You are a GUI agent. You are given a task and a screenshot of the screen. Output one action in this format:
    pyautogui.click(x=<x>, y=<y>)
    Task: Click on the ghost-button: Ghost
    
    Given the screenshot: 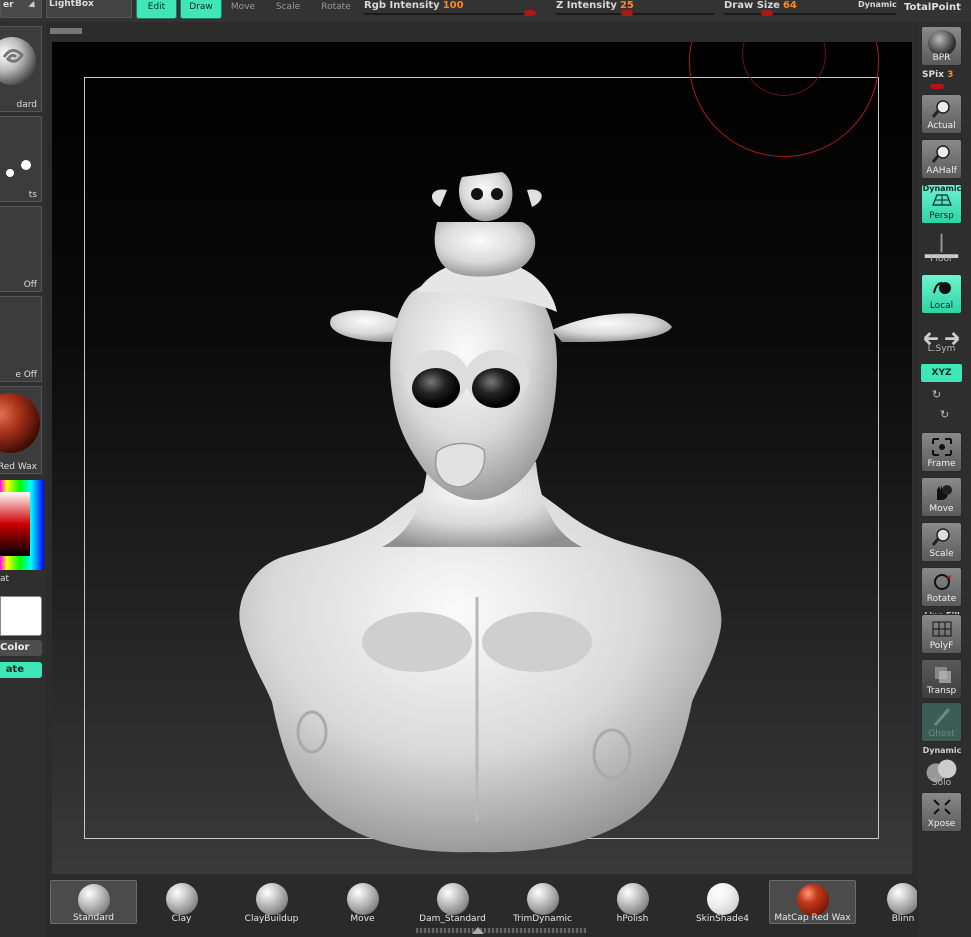 What is the action you would take?
    pyautogui.click(x=941, y=722)
    